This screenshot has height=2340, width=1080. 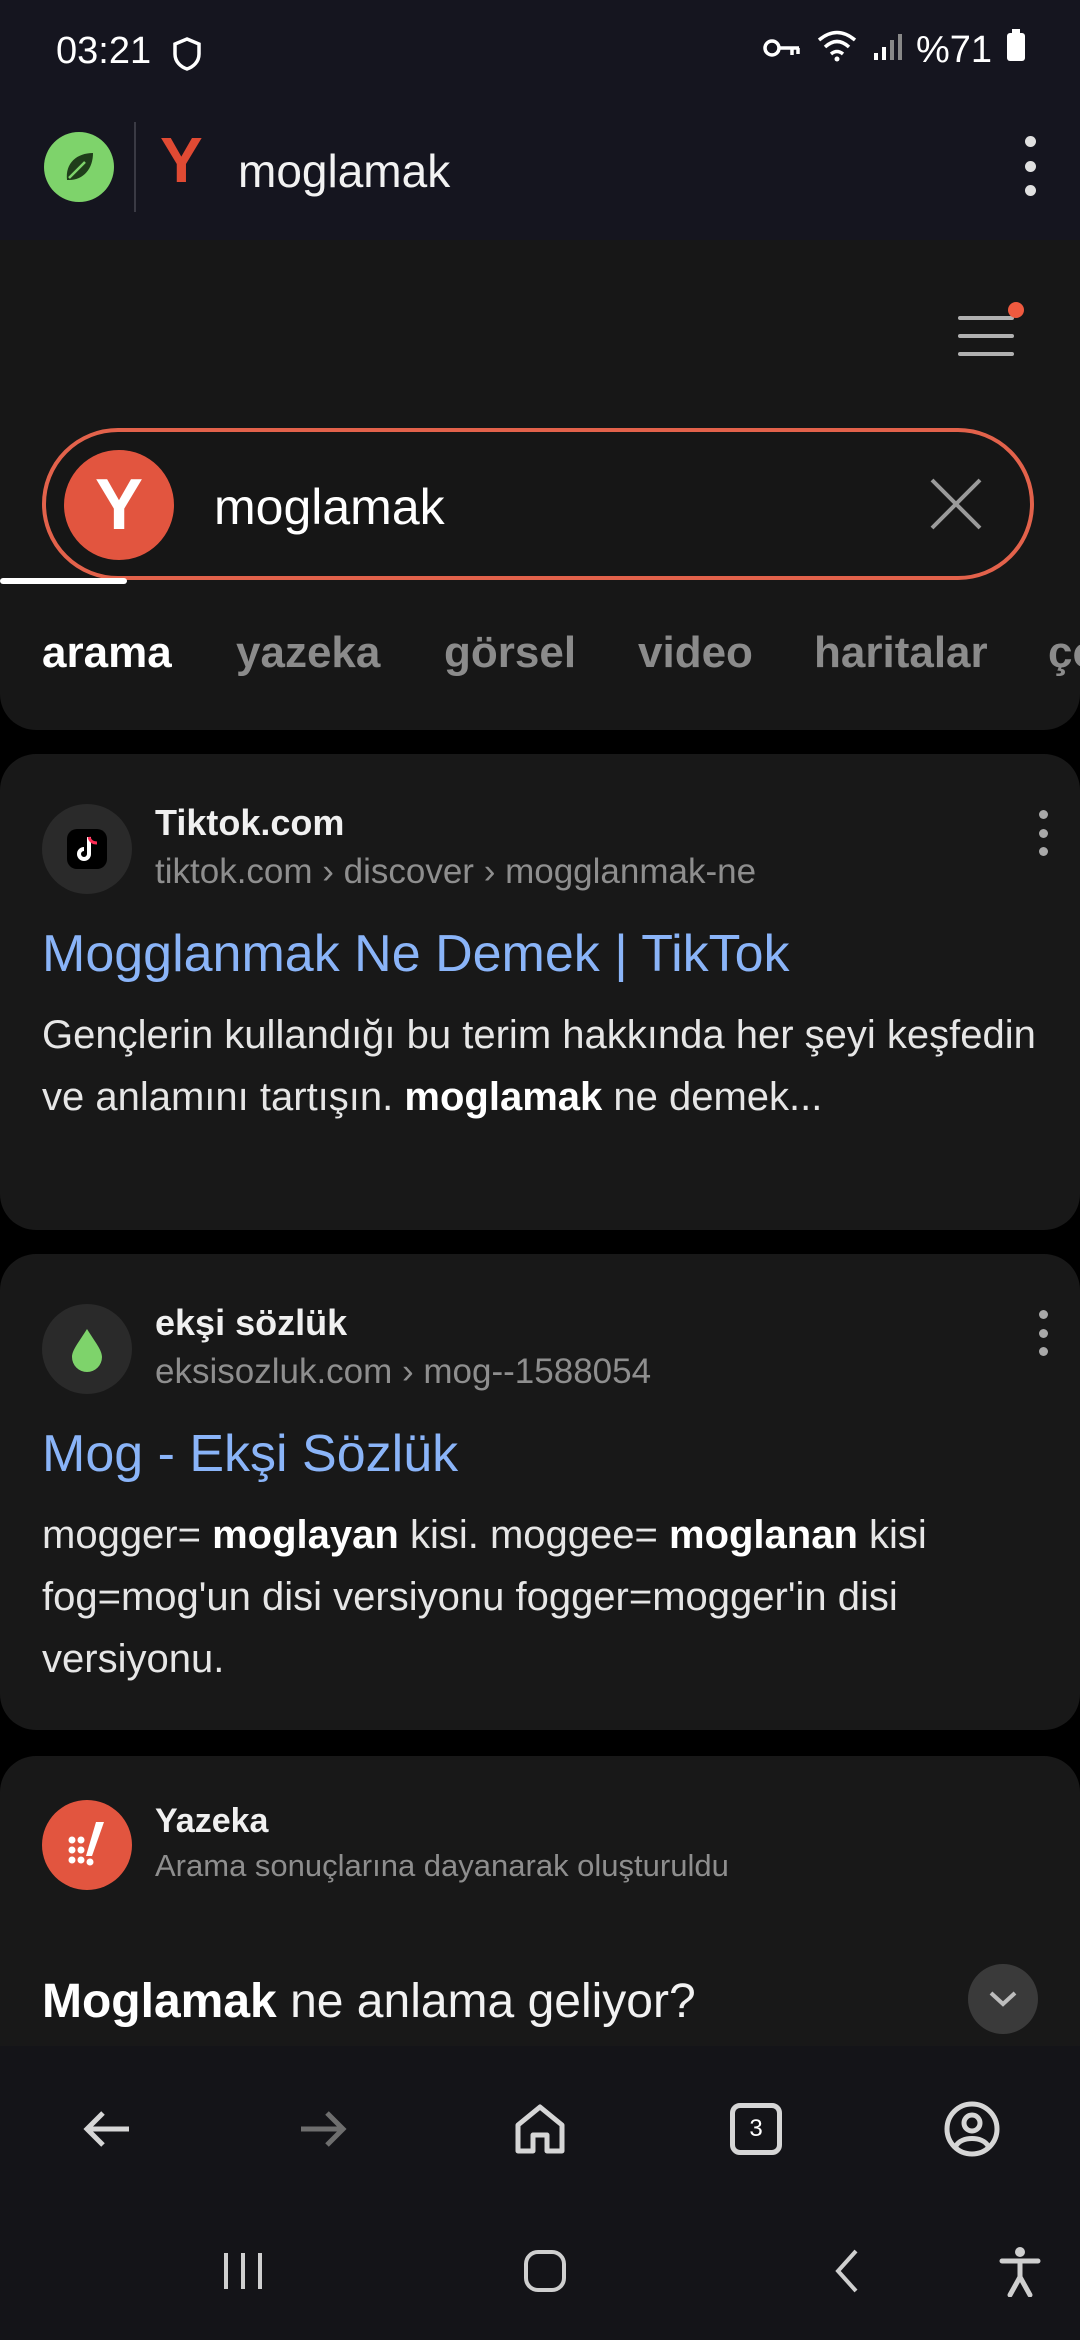 What do you see at coordinates (953, 49) in the screenshot?
I see `battery-text: %71` at bounding box center [953, 49].